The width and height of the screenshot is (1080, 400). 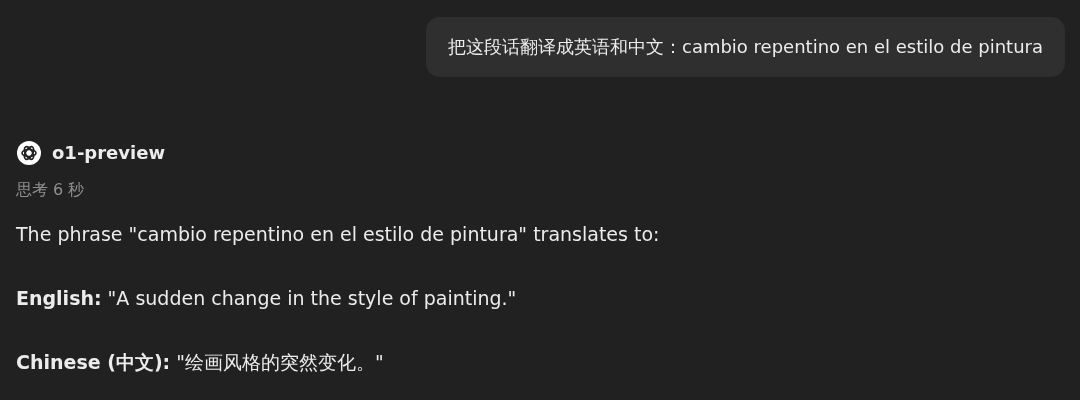 What do you see at coordinates (109, 153) in the screenshot?
I see `model-name: o1-preview` at bounding box center [109, 153].